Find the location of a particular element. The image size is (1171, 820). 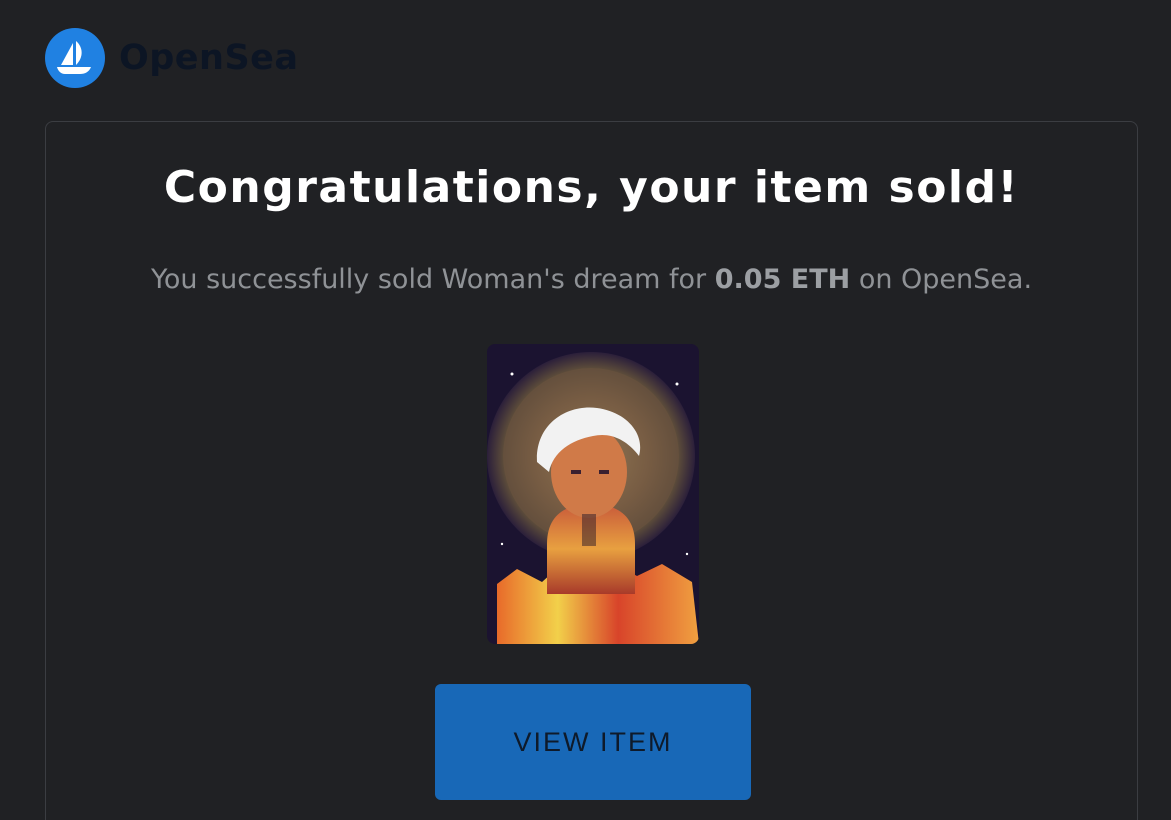

item-image is located at coordinates (593, 494).